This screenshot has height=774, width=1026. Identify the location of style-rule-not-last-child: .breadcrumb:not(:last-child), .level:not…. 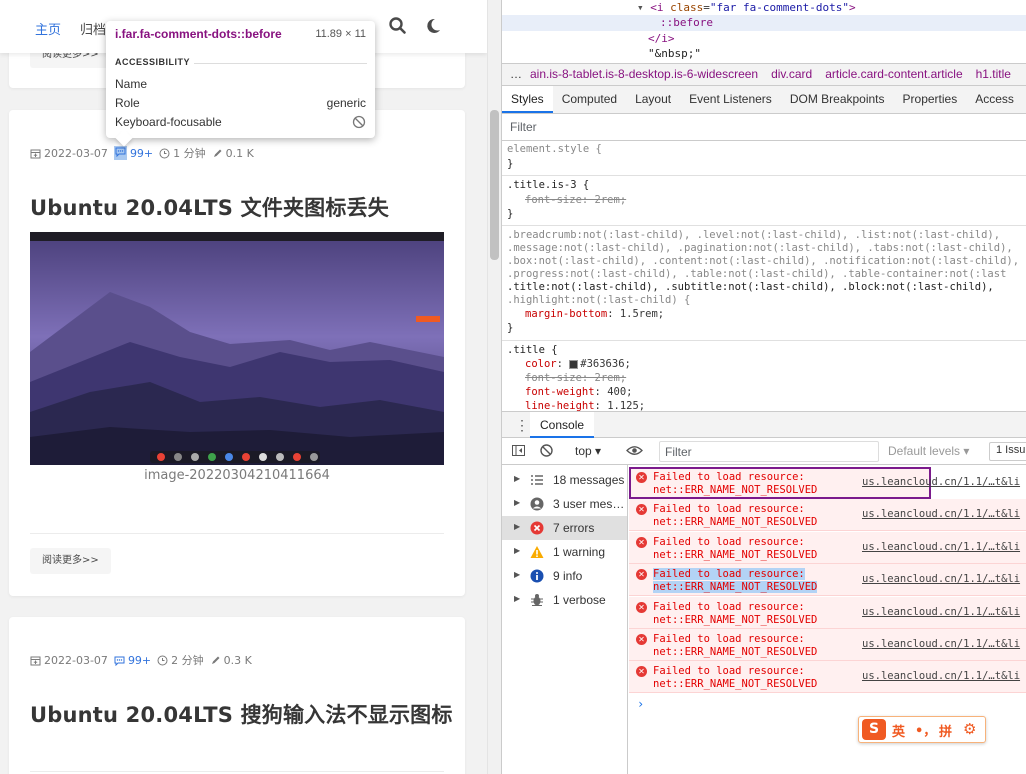
(764, 283).